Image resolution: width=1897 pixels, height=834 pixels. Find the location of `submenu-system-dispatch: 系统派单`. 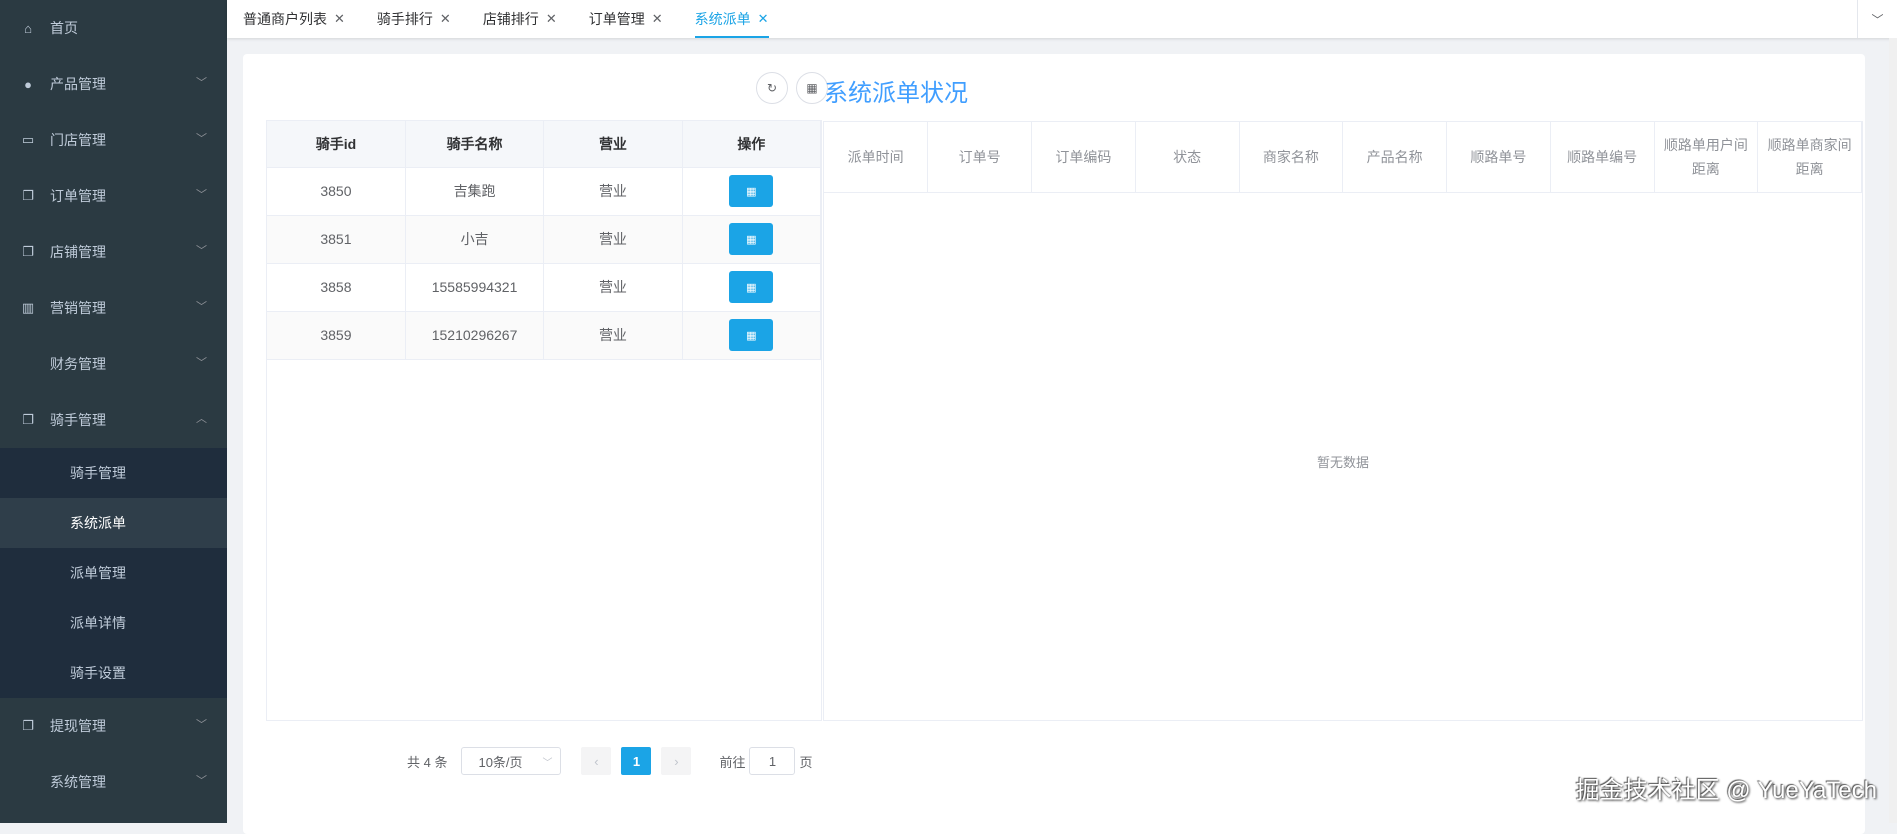

submenu-system-dispatch: 系统派单 is located at coordinates (113, 523).